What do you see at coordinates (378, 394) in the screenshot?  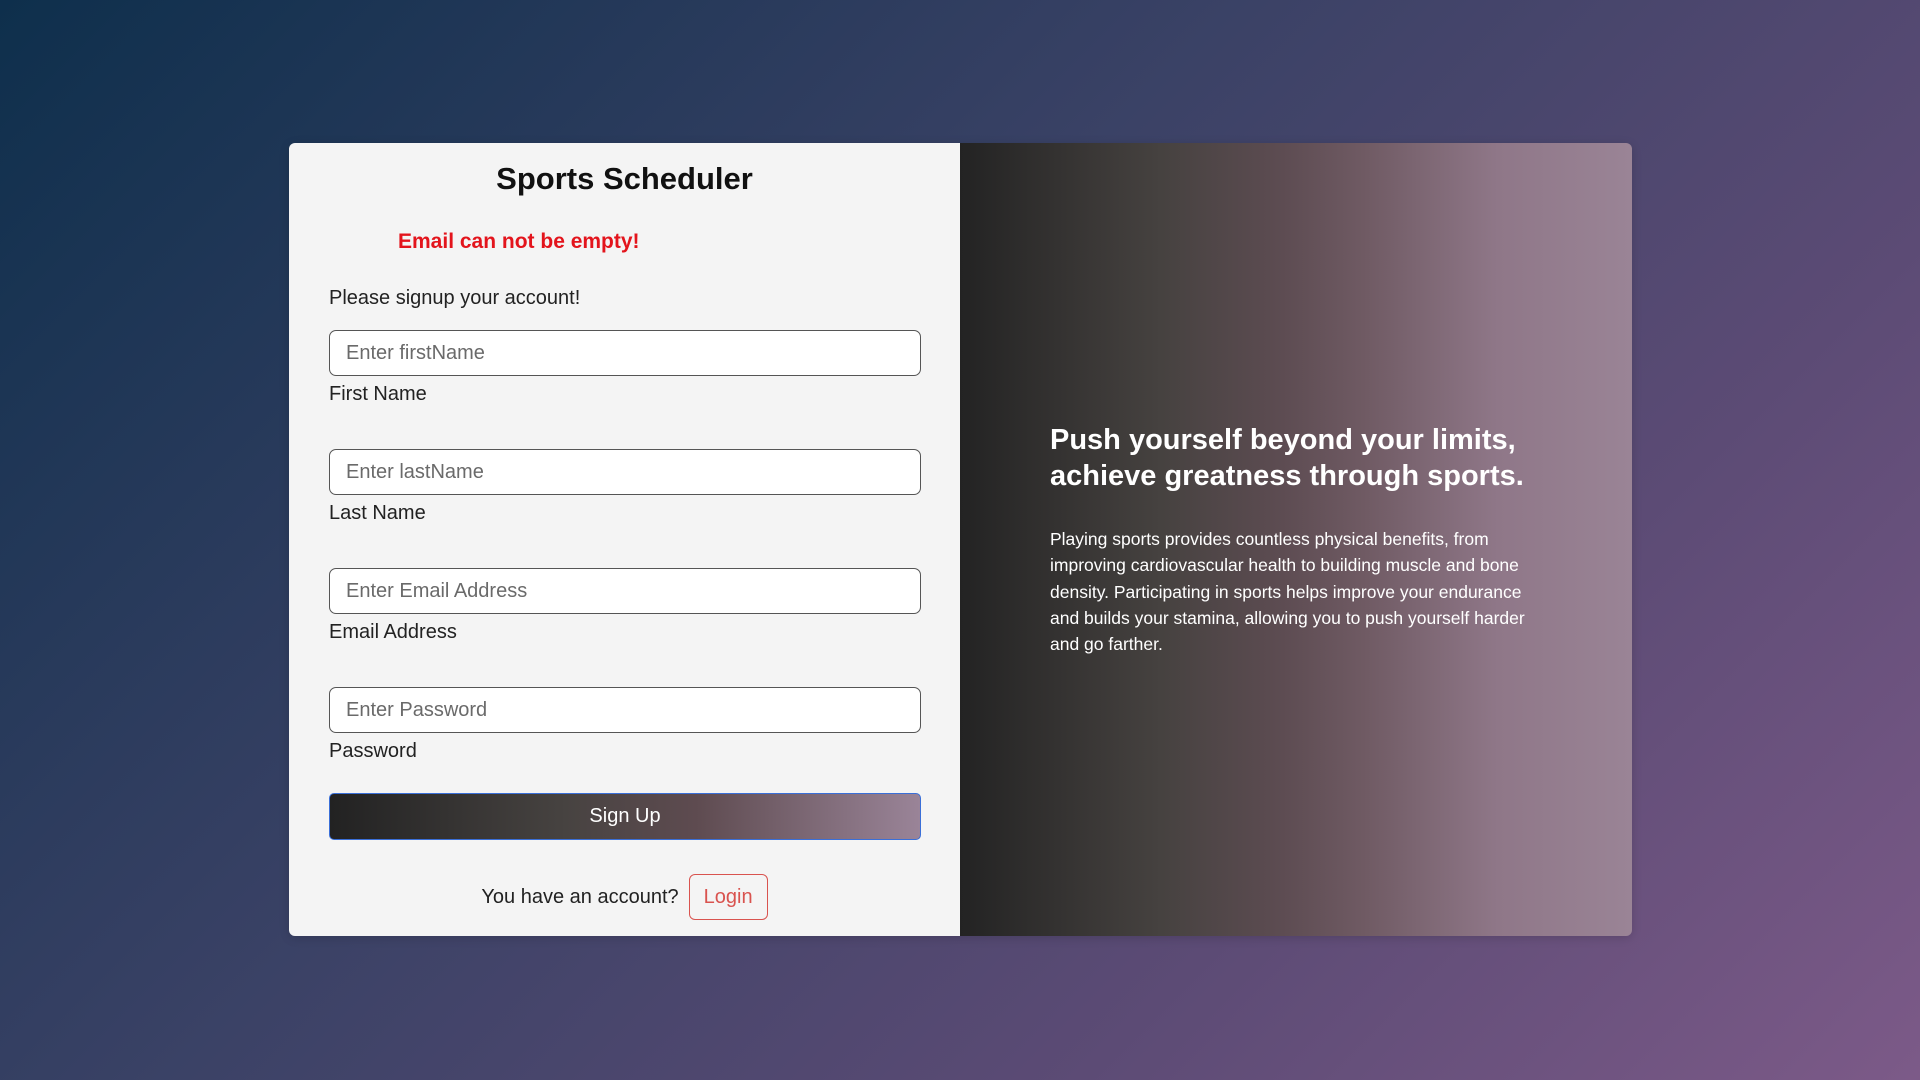 I see `first-name-label: First Name` at bounding box center [378, 394].